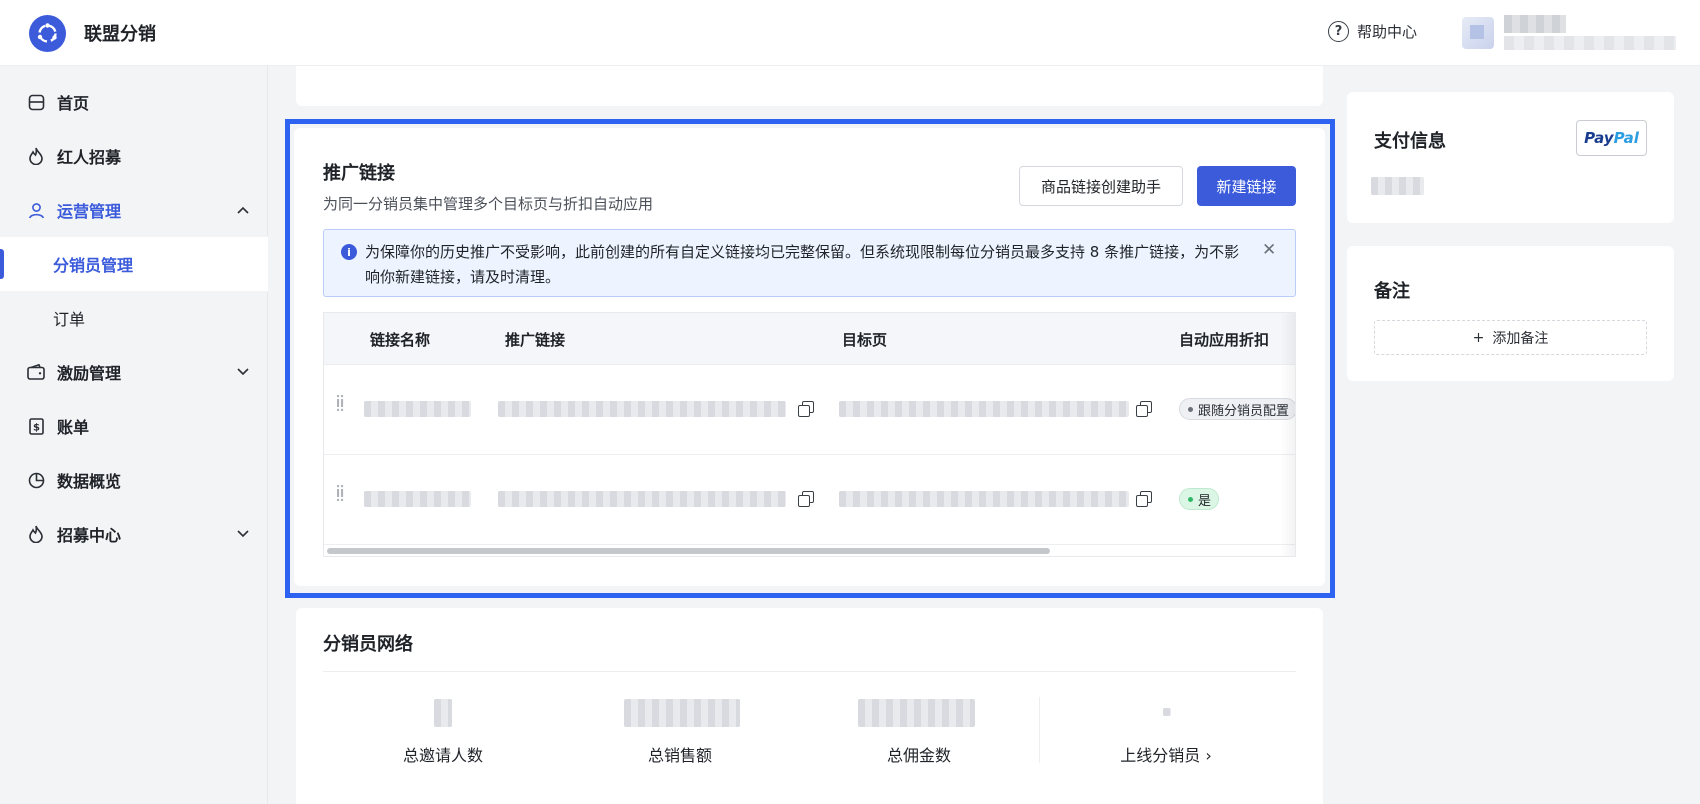 This screenshot has width=1700, height=804. What do you see at coordinates (73, 103) in the screenshot?
I see `sidebar-item-label: 首页` at bounding box center [73, 103].